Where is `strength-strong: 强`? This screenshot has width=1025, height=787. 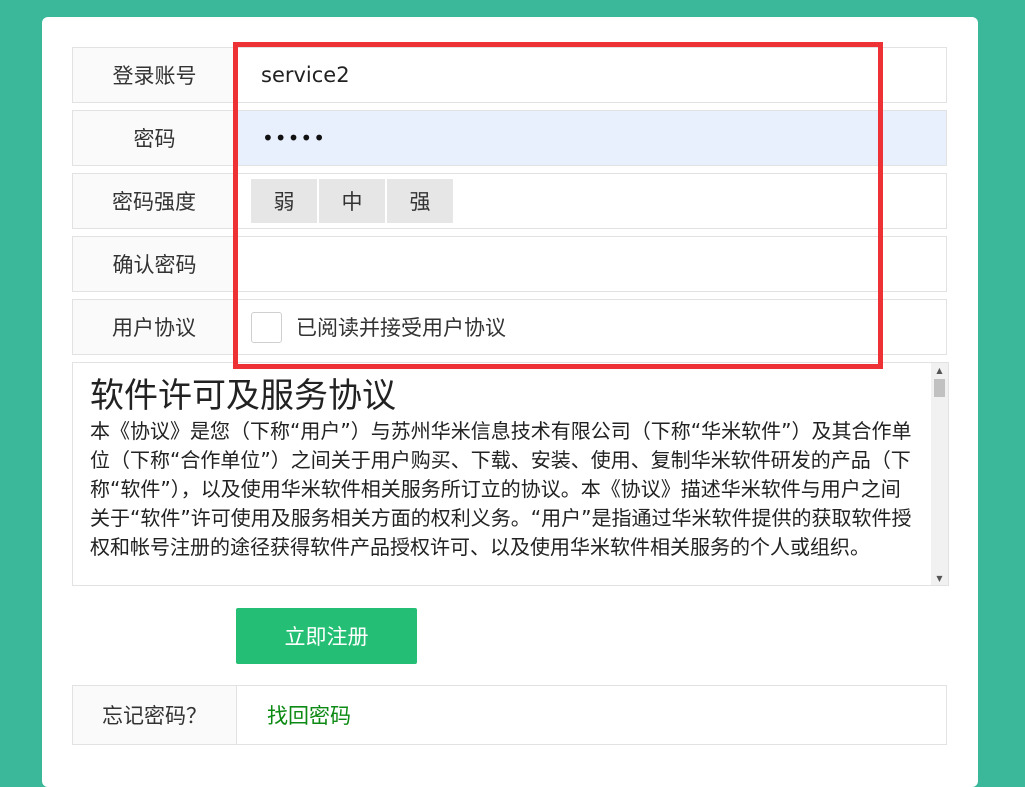 strength-strong: 强 is located at coordinates (420, 201).